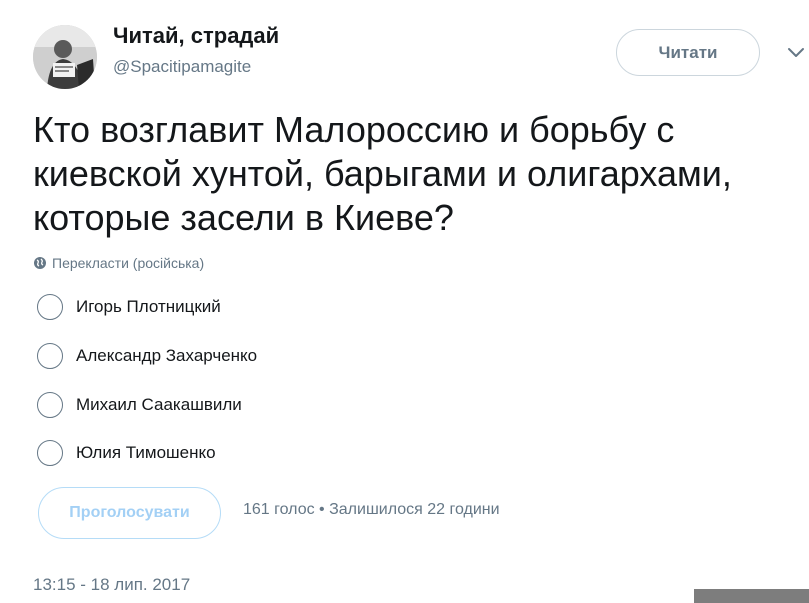  What do you see at coordinates (146, 452) in the screenshot?
I see `poll-option-label: Юлия Тимошенко` at bounding box center [146, 452].